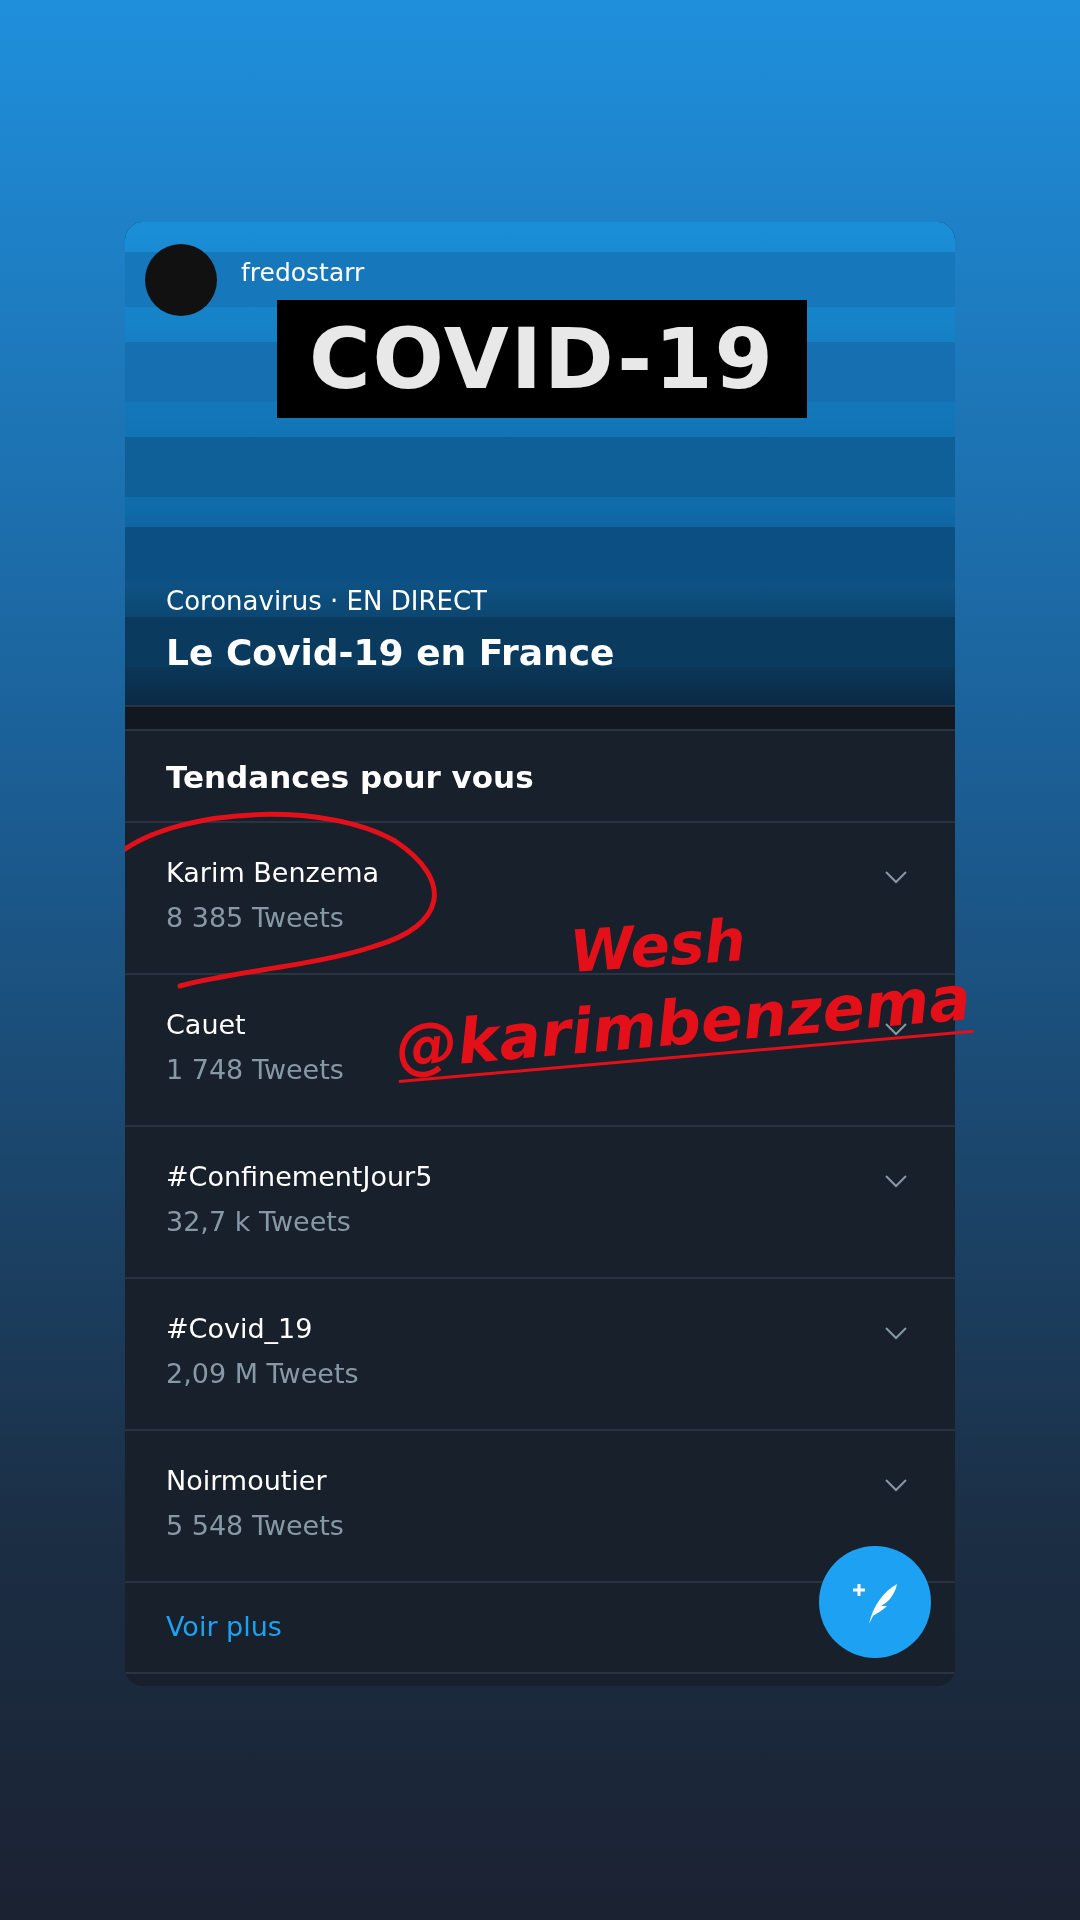  I want to click on tweet-count: 8 385 Tweets, so click(255, 917).